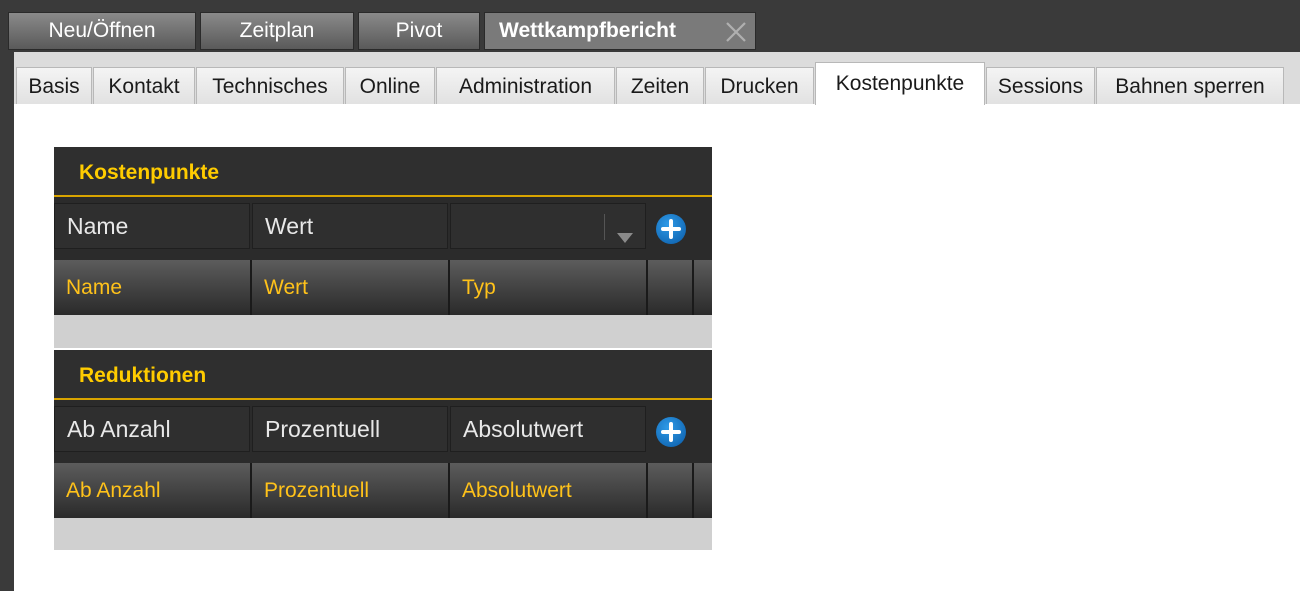  I want to click on panel-title: Kostenpunkte, so click(149, 172).